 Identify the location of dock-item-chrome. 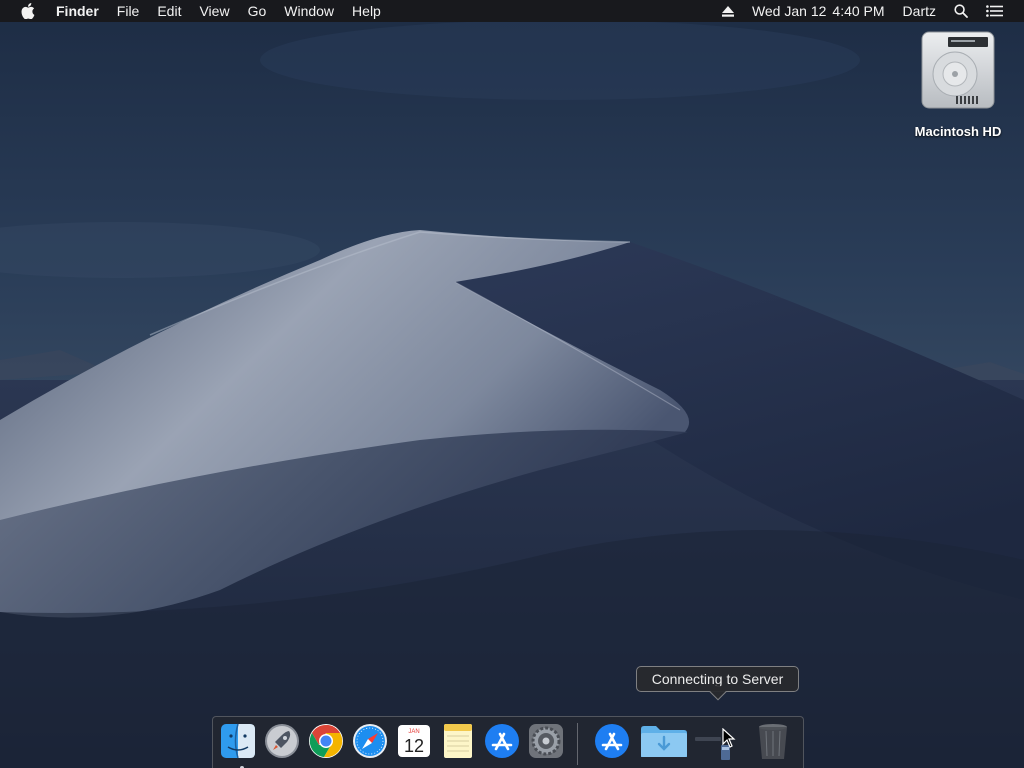
(326, 741).